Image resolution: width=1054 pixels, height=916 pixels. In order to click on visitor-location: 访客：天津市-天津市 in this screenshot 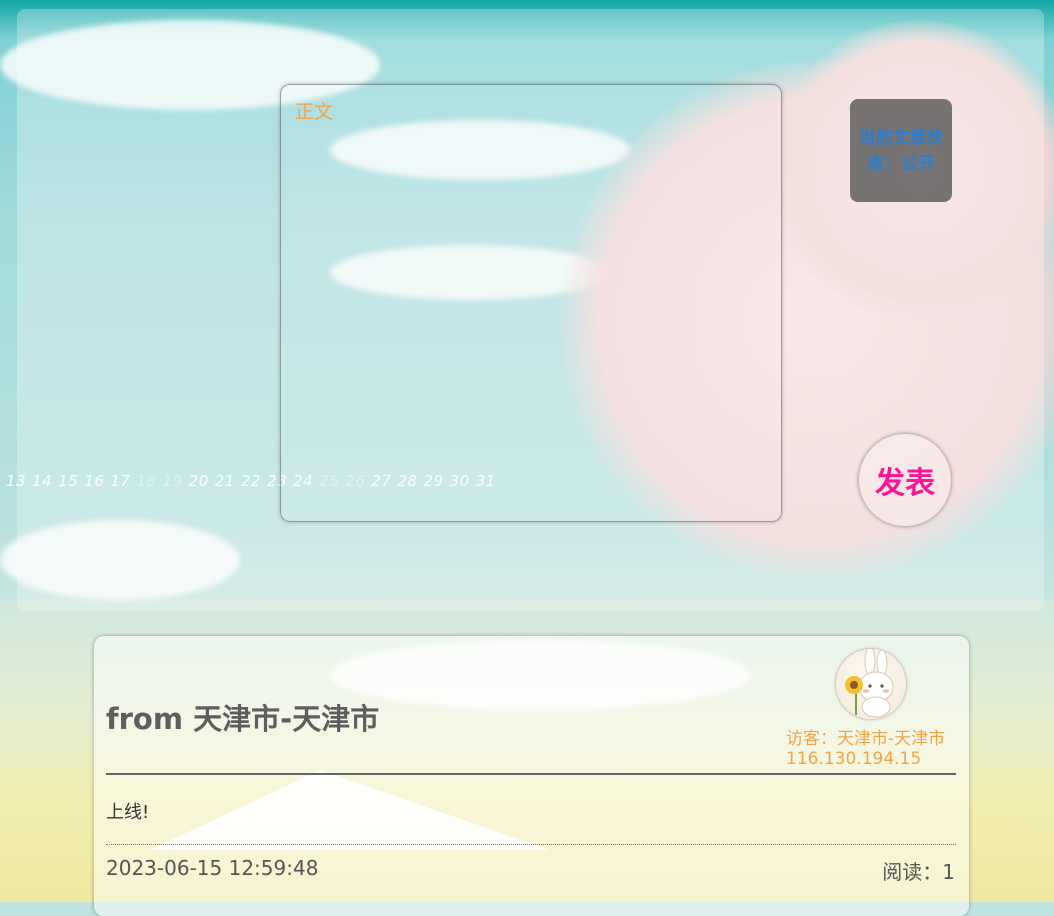, I will do `click(866, 739)`.